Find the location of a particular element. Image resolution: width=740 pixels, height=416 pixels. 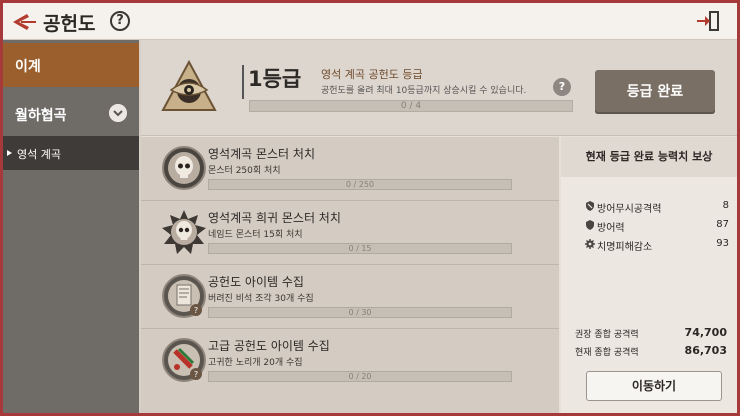

grade-progress-bar: 0 / 4 is located at coordinates (411, 106).